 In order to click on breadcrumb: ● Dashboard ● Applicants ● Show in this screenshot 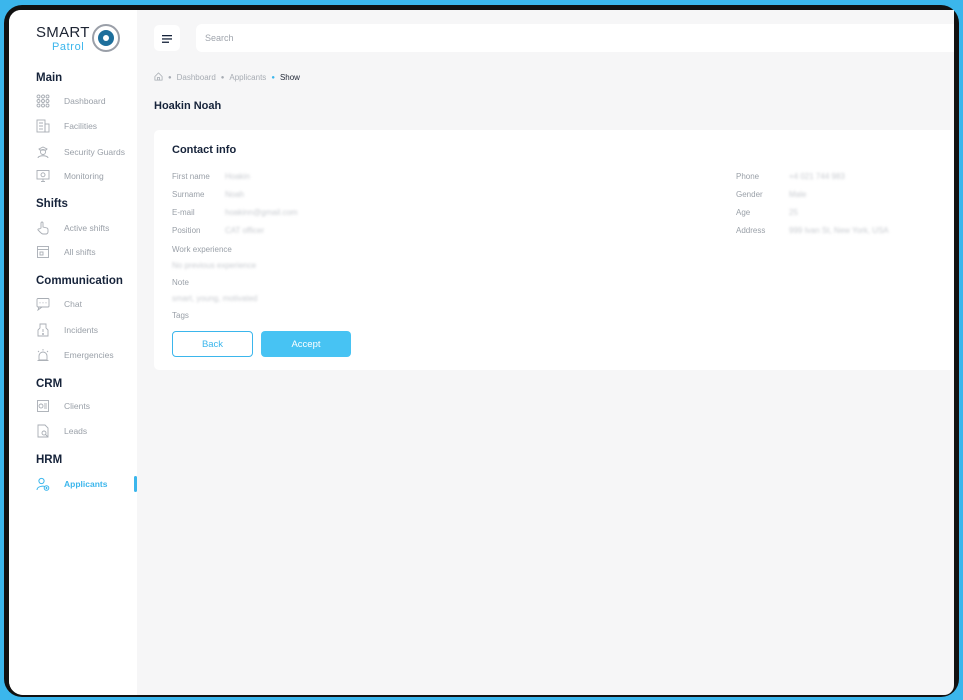, I will do `click(227, 77)`.